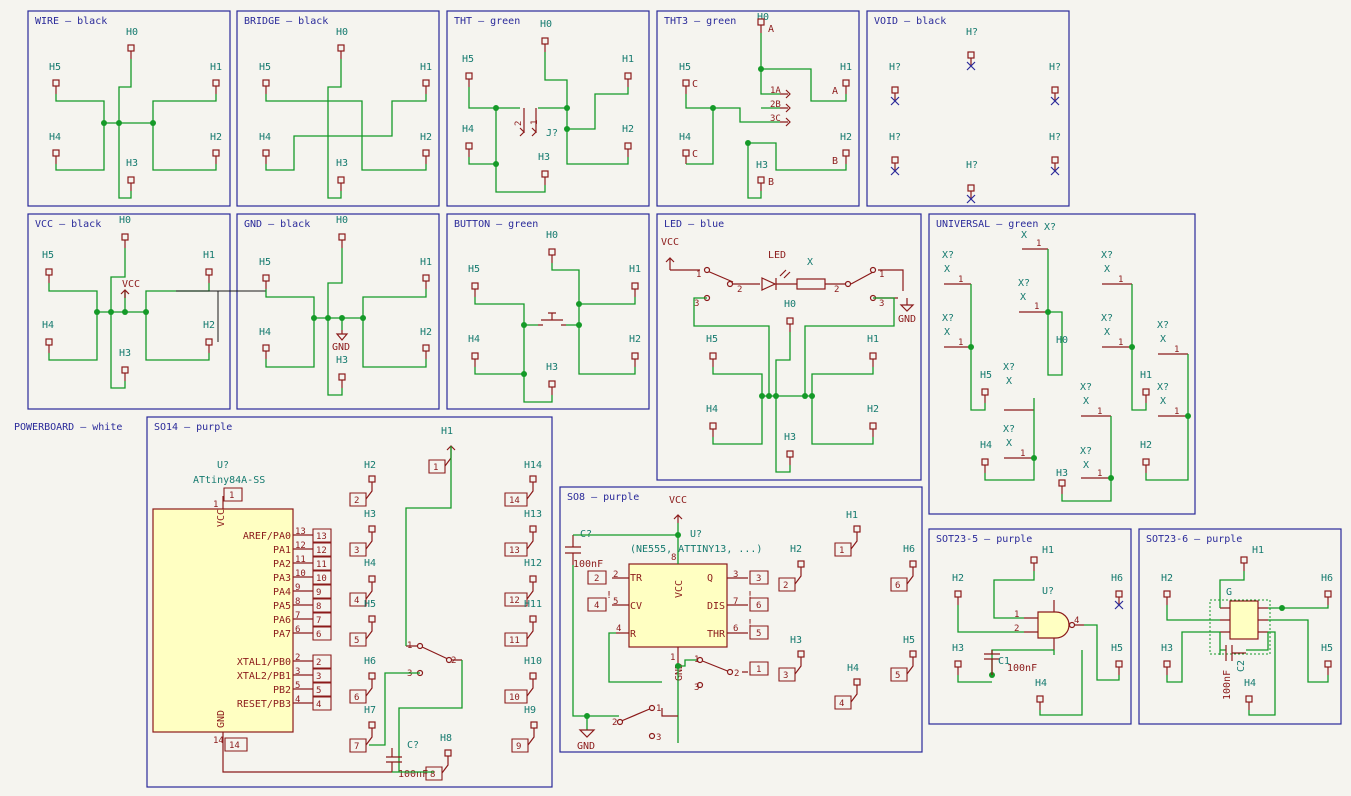  Describe the element at coordinates (413, 774) in the screenshot. I see `svg-text: 100nF` at that location.